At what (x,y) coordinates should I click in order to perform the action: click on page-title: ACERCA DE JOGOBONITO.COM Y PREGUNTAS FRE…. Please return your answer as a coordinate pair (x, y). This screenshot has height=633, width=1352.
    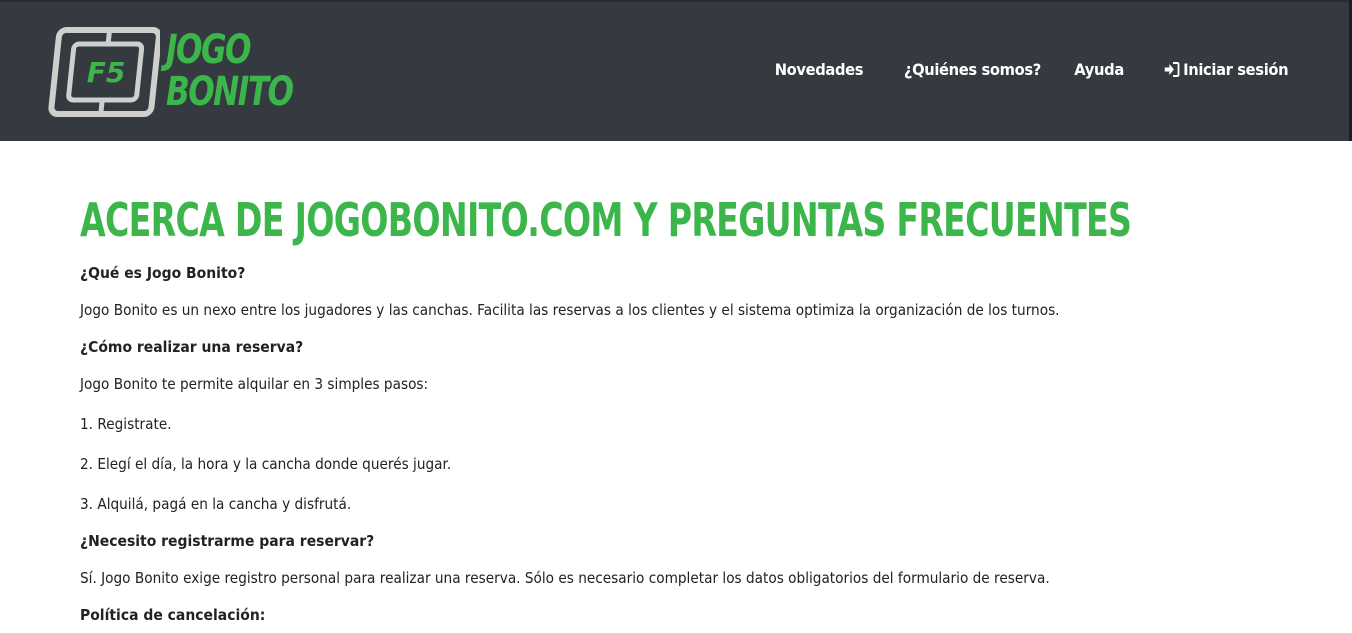
    Looking at the image, I should click on (606, 220).